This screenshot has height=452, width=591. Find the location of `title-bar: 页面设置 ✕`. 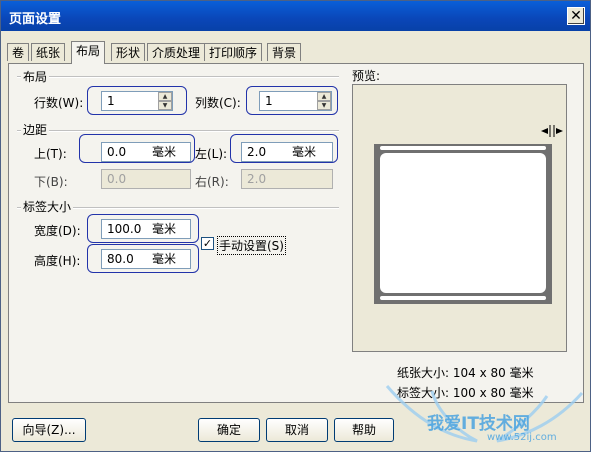

title-bar: 页面设置 ✕ is located at coordinates (295, 16).